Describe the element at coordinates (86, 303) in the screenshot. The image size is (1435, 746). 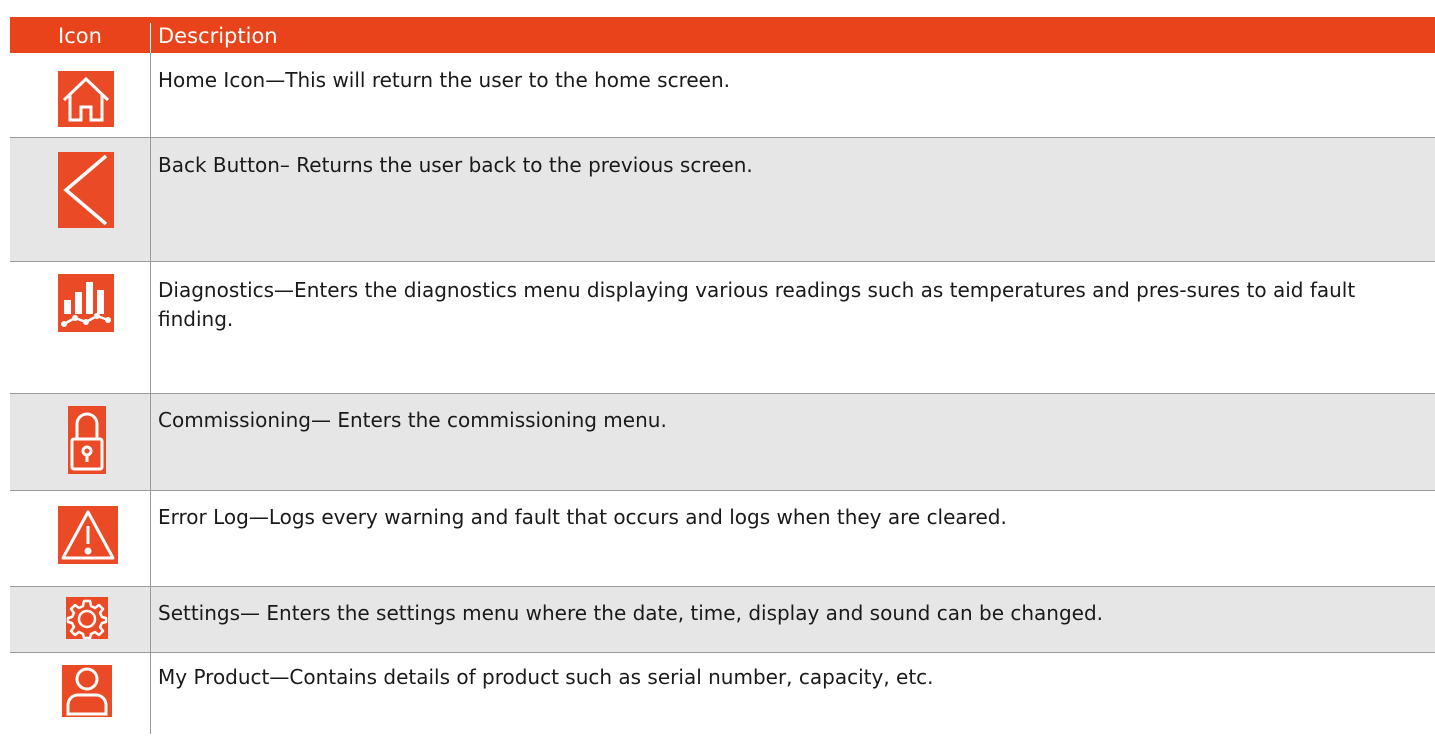
I see `diagnostics-chart-icon` at that location.